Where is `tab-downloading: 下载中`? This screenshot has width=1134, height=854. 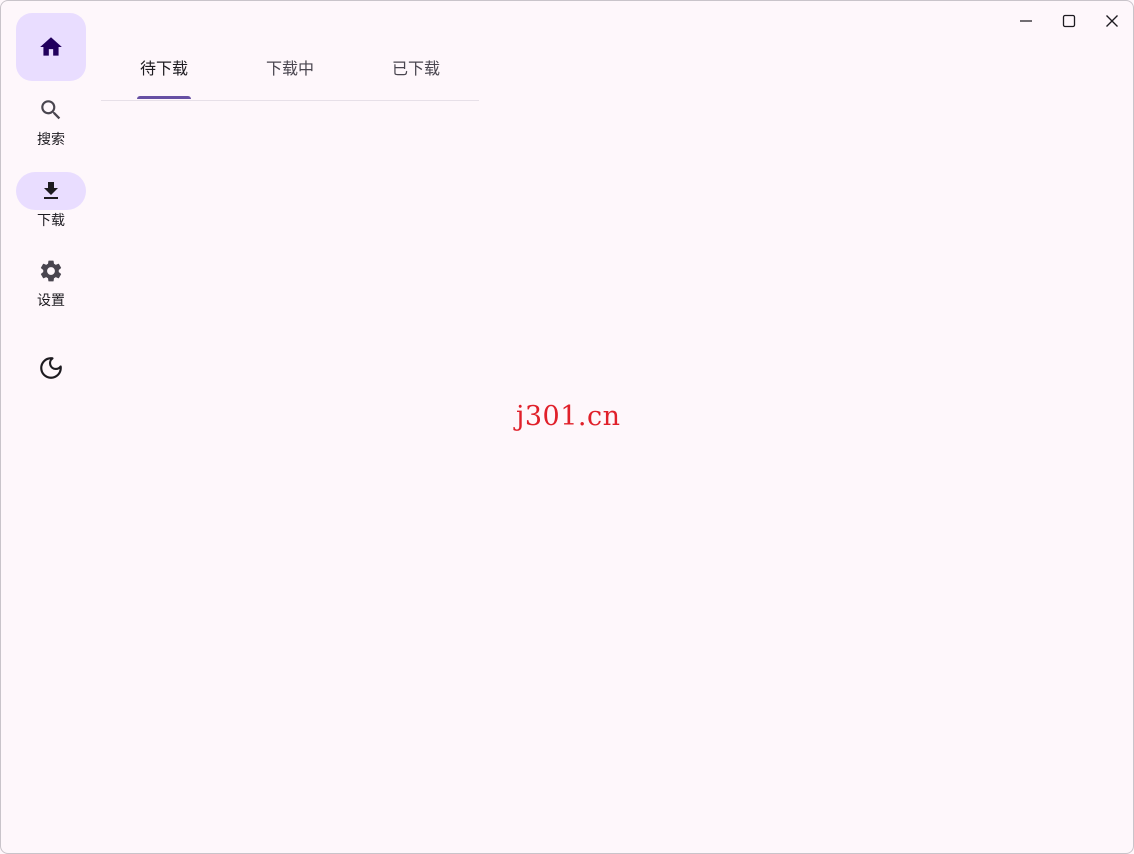
tab-downloading: 下载中 is located at coordinates (290, 70).